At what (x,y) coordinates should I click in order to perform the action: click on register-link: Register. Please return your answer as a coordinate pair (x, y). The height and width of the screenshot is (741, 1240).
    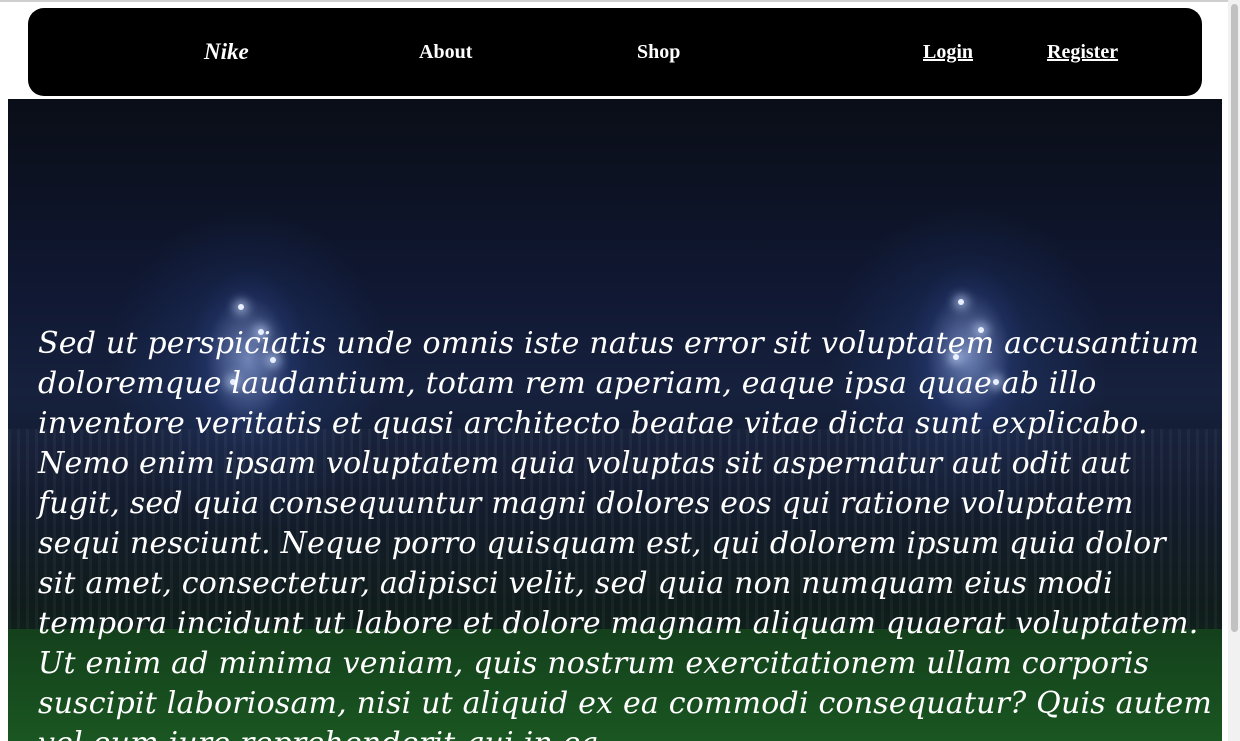
    Looking at the image, I should click on (1082, 52).